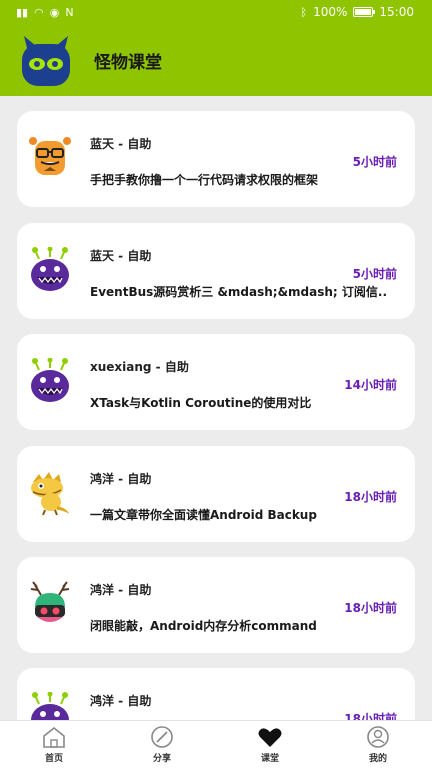 This screenshot has width=432, height=768. Describe the element at coordinates (50, 156) in the screenshot. I see `orange-monster-glasses-icon` at that location.